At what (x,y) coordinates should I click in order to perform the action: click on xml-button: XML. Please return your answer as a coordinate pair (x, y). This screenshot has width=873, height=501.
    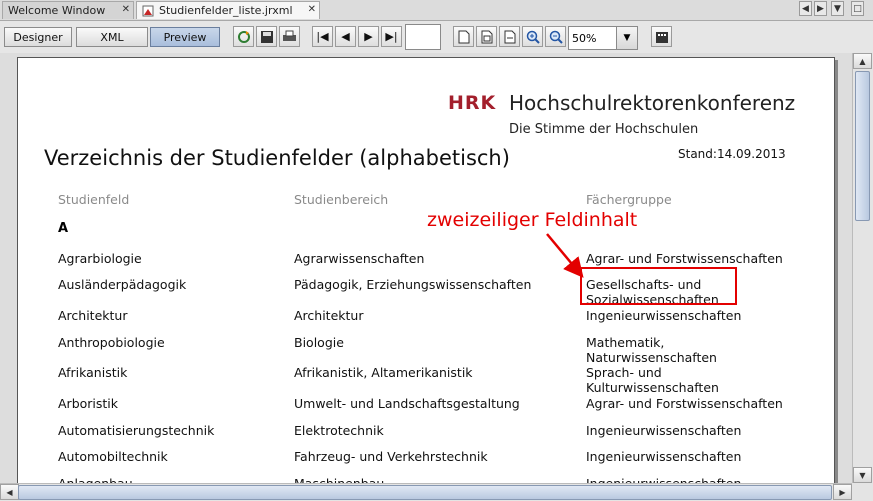
    Looking at the image, I should click on (112, 37).